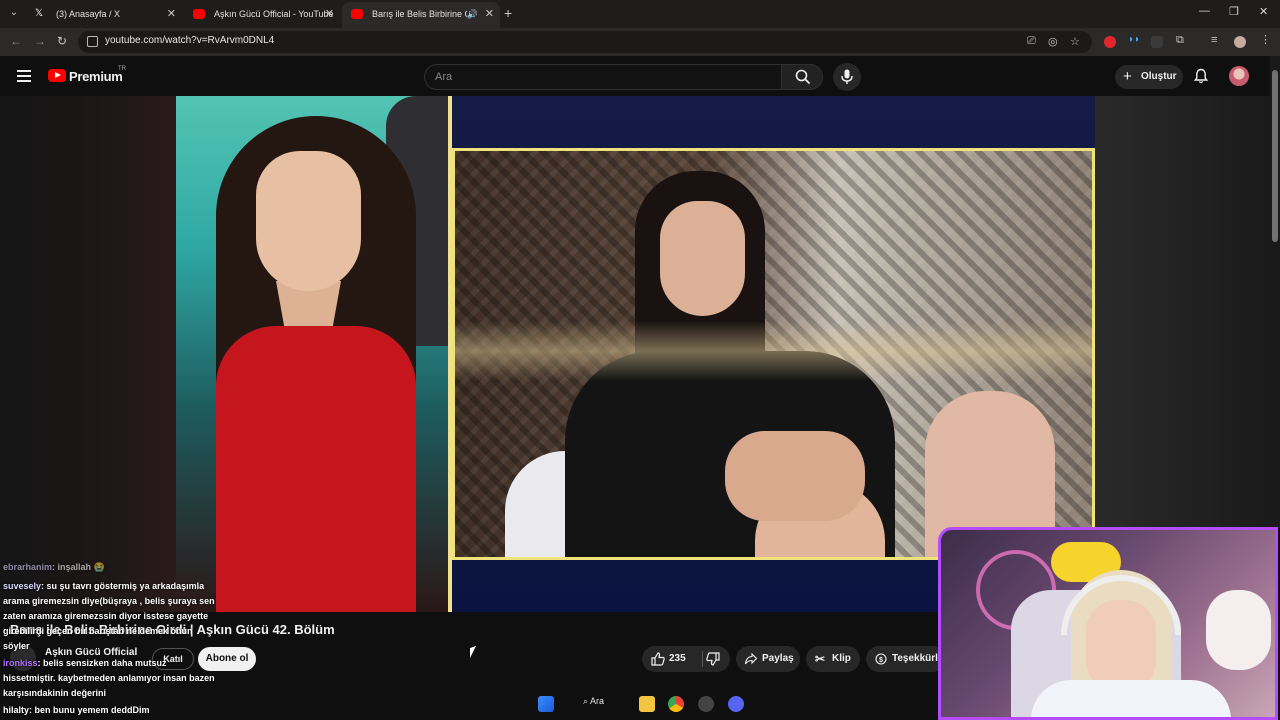  I want to click on chat-message: ironkiss: belis sensizken daha mutsuz, so click(85, 663).